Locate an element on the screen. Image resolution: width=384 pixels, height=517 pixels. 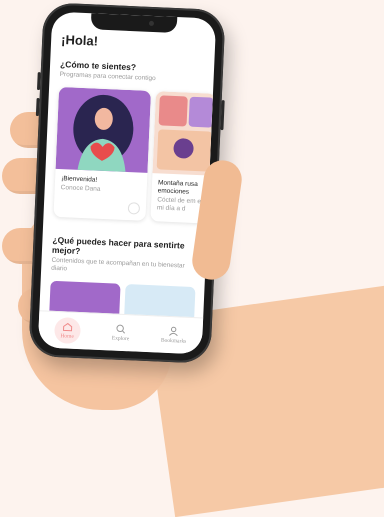
emotions-collage-illustration is located at coordinates (185, 133).